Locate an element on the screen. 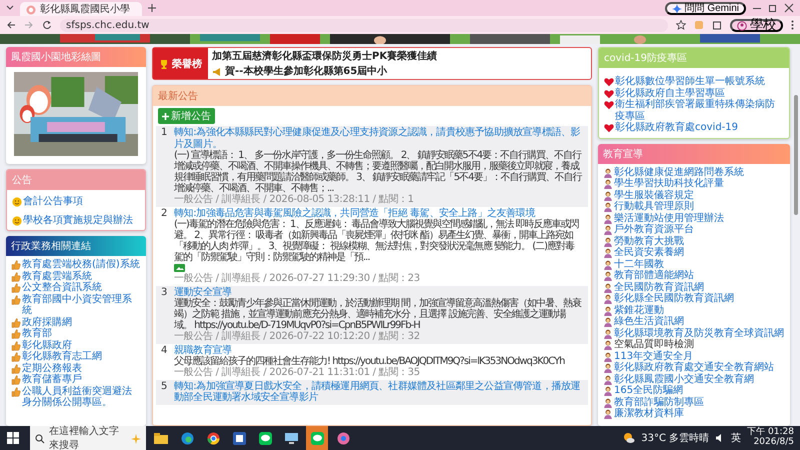 Image resolution: width=800 pixels, height=450 pixels. link-item: 彰化縣政府教育處交通安全教育網站 is located at coordinates (694, 368).